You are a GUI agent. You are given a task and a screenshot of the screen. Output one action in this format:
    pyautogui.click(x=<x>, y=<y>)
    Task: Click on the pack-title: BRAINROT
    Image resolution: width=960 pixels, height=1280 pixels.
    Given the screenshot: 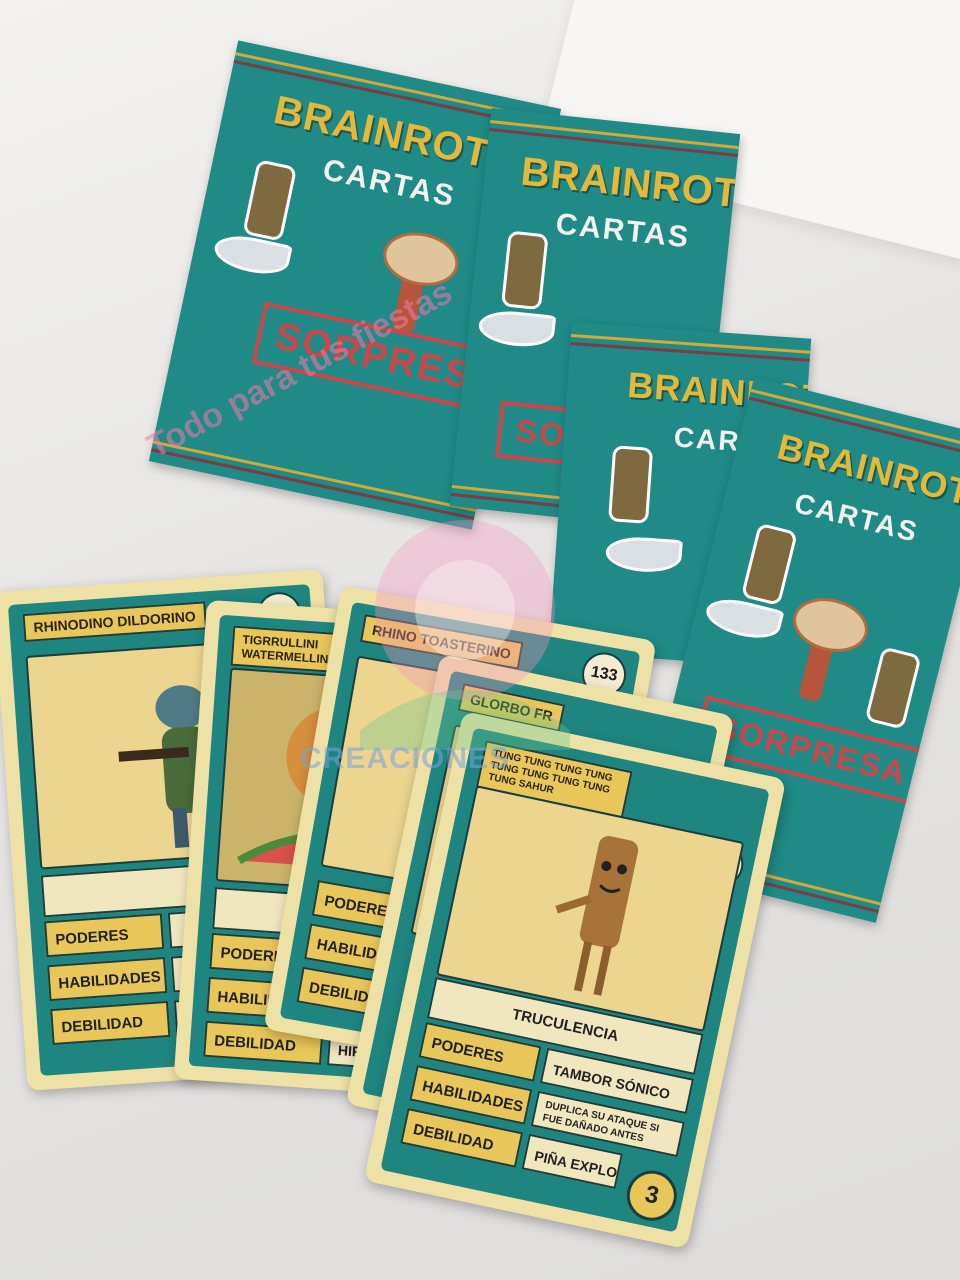 What is the action you would take?
    pyautogui.click(x=629, y=183)
    